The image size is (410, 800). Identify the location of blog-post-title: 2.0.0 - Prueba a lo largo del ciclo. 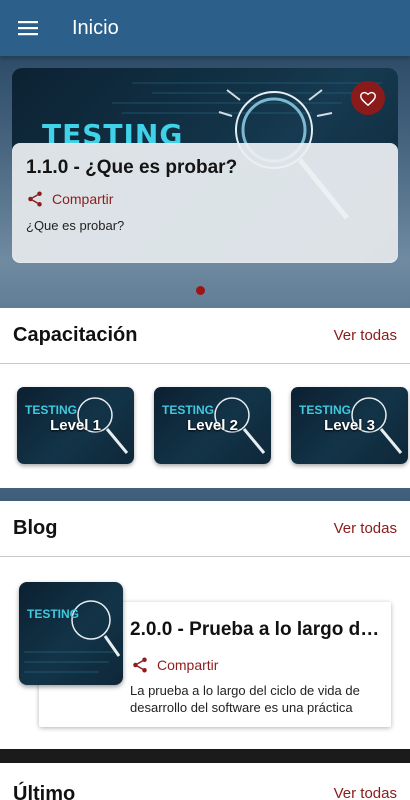
(257, 630).